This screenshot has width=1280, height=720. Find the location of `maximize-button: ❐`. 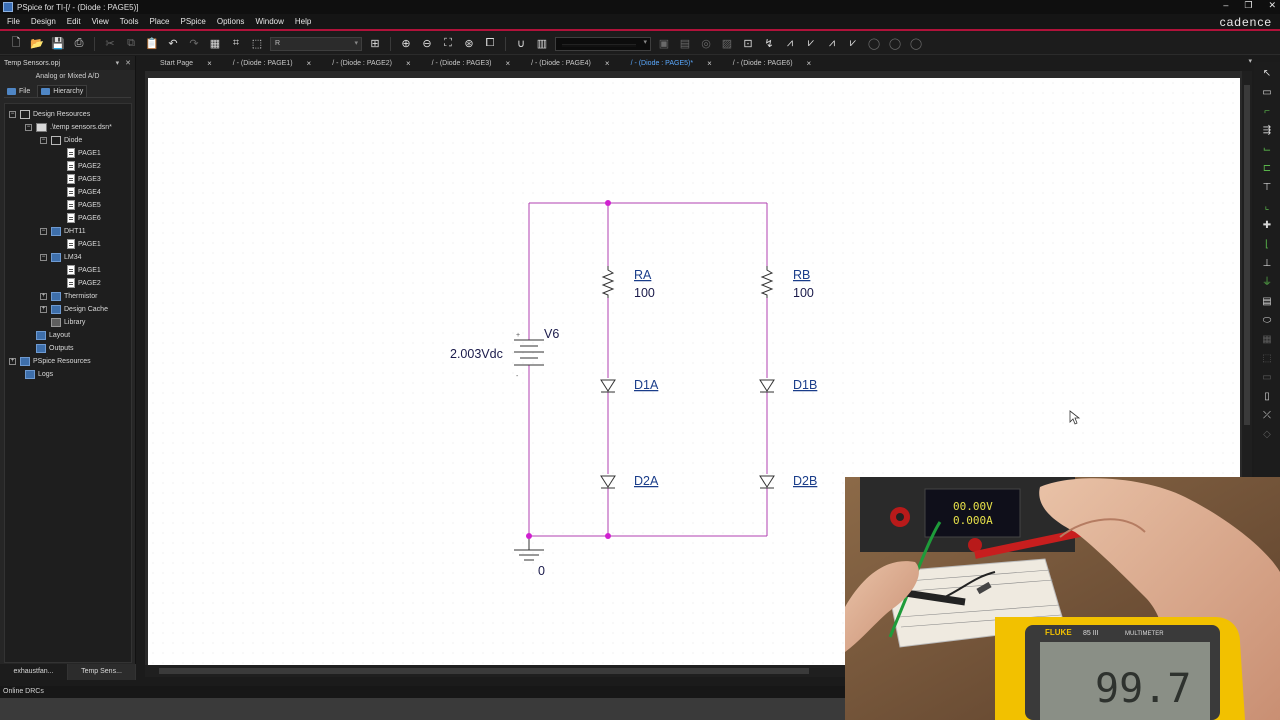

maximize-button: ❐ is located at coordinates (1248, 5).